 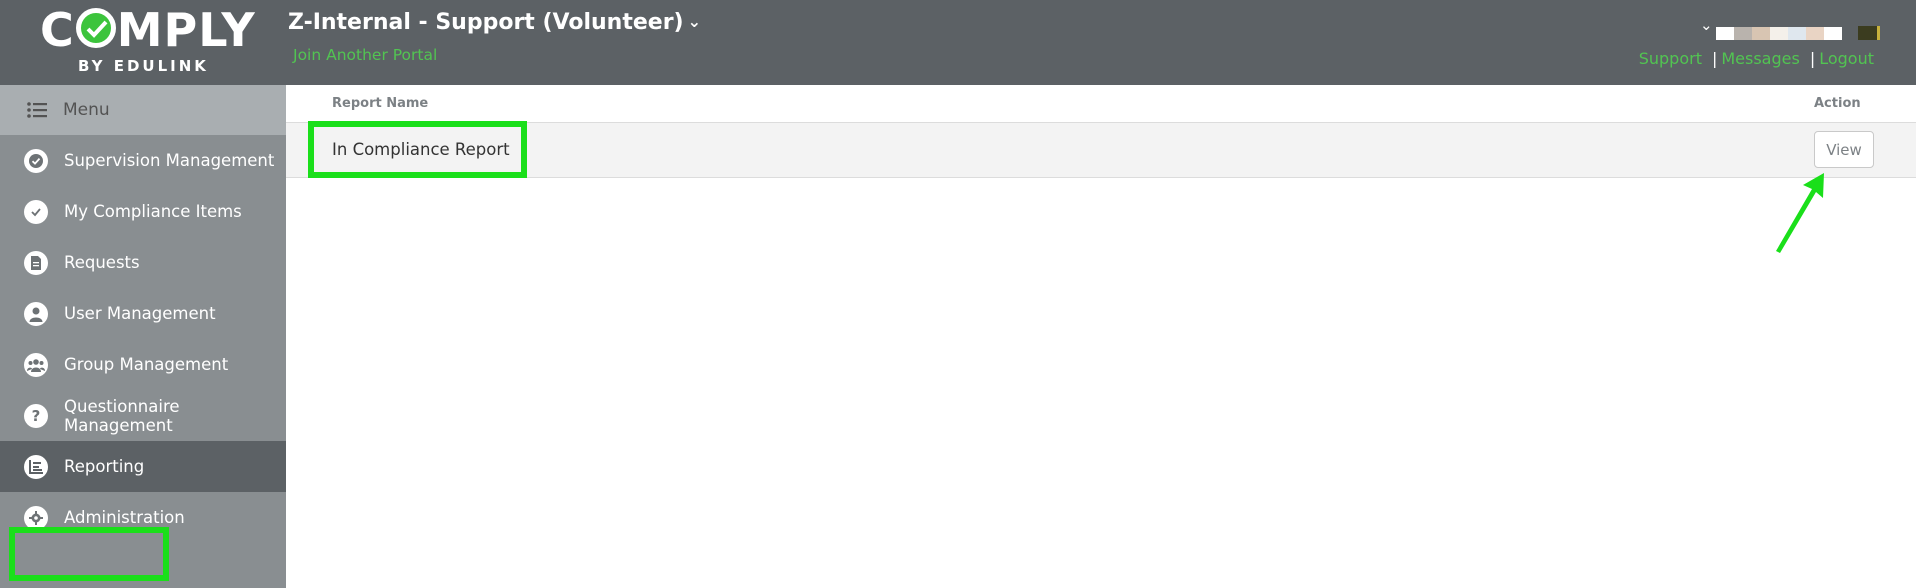 What do you see at coordinates (36, 517) in the screenshot?
I see `gear-icon` at bounding box center [36, 517].